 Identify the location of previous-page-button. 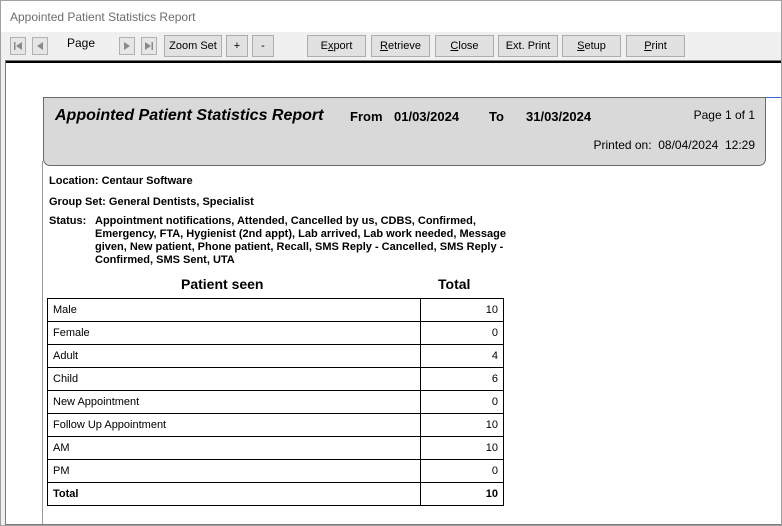
(40, 46).